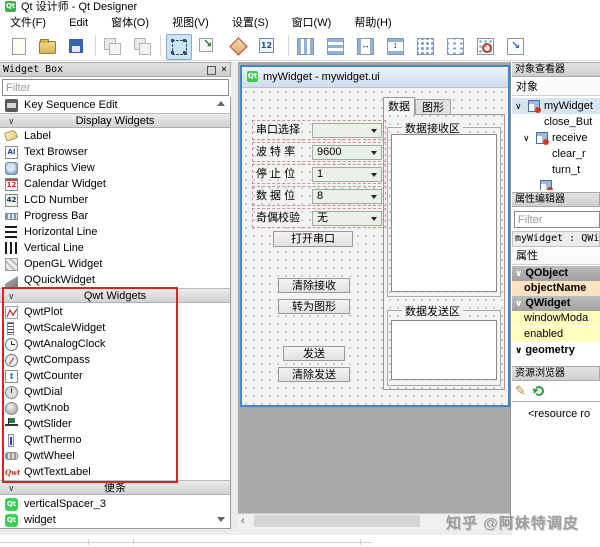 The width and height of the screenshot is (600, 547). I want to click on send-textarea, so click(444, 350).